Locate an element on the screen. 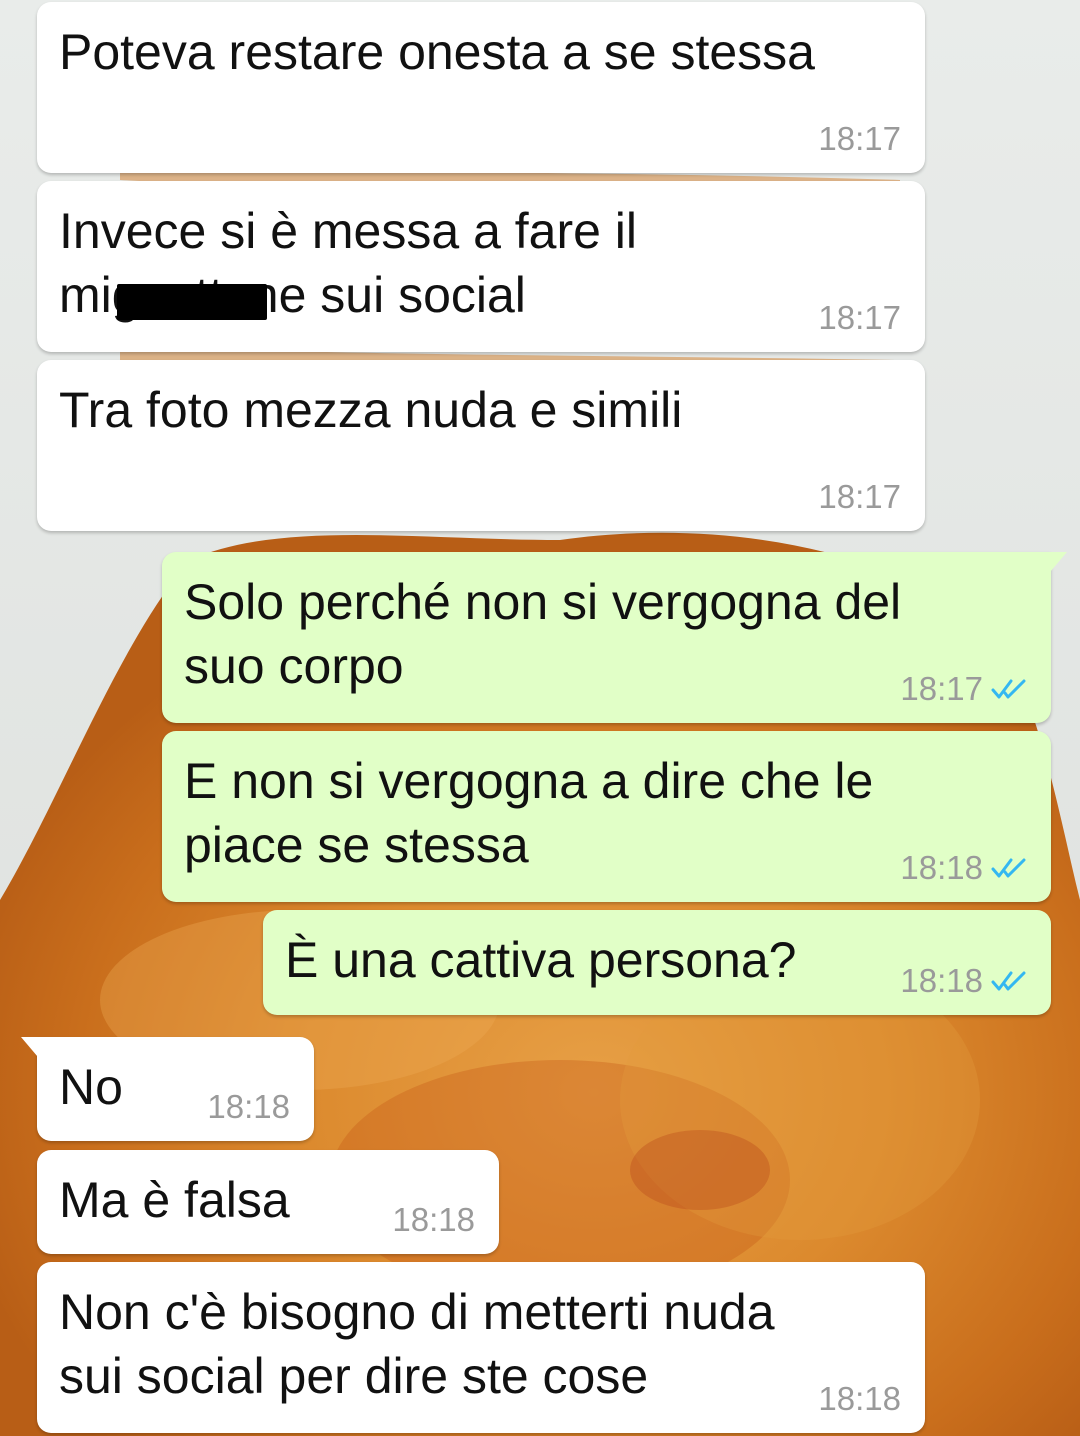 This screenshot has height=1436, width=1080. message-bubble-incoming: No 18:18 is located at coordinates (167, 1089).